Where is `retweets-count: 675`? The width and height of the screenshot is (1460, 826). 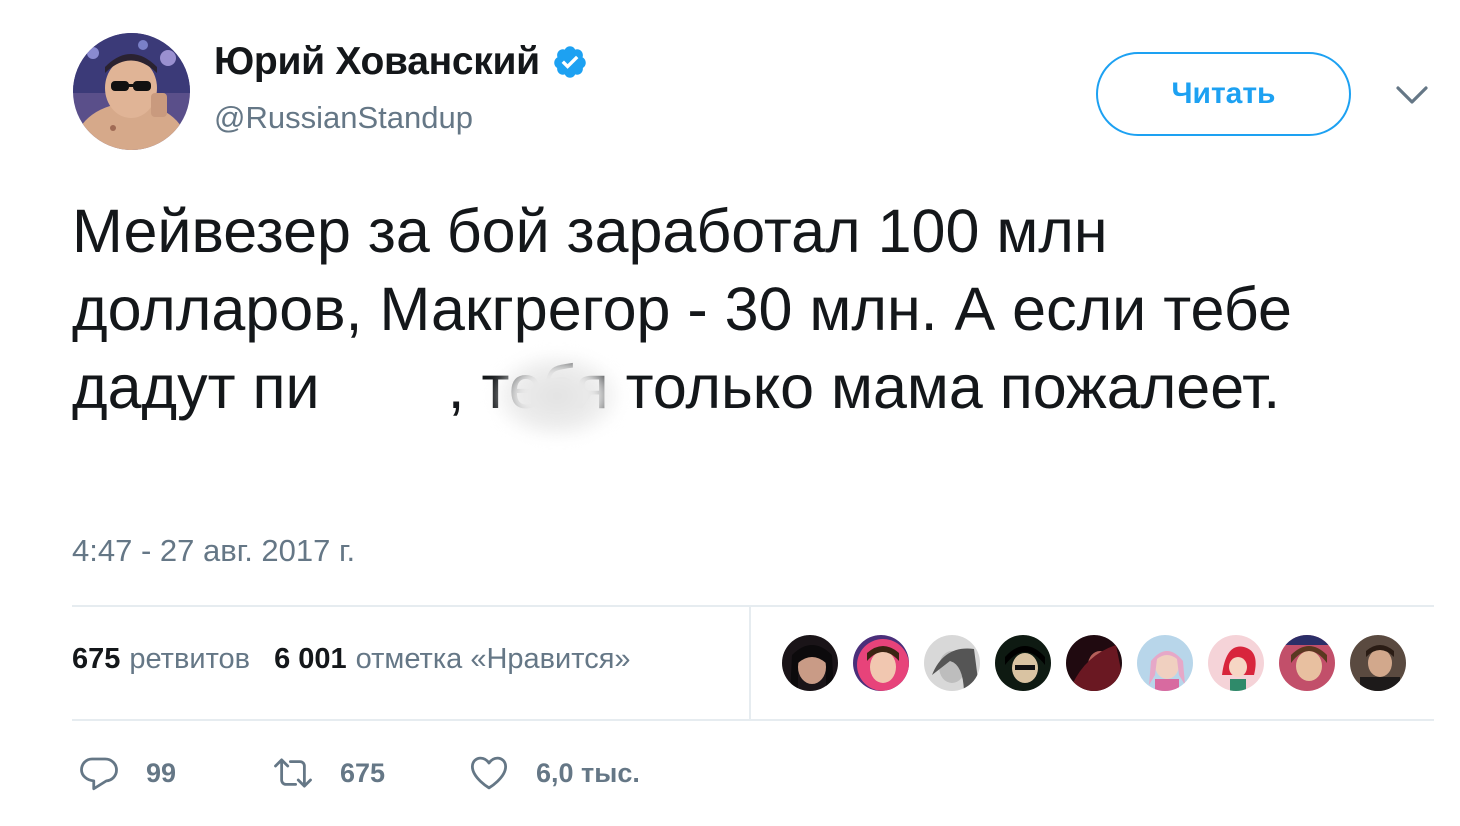 retweets-count: 675 is located at coordinates (96, 659).